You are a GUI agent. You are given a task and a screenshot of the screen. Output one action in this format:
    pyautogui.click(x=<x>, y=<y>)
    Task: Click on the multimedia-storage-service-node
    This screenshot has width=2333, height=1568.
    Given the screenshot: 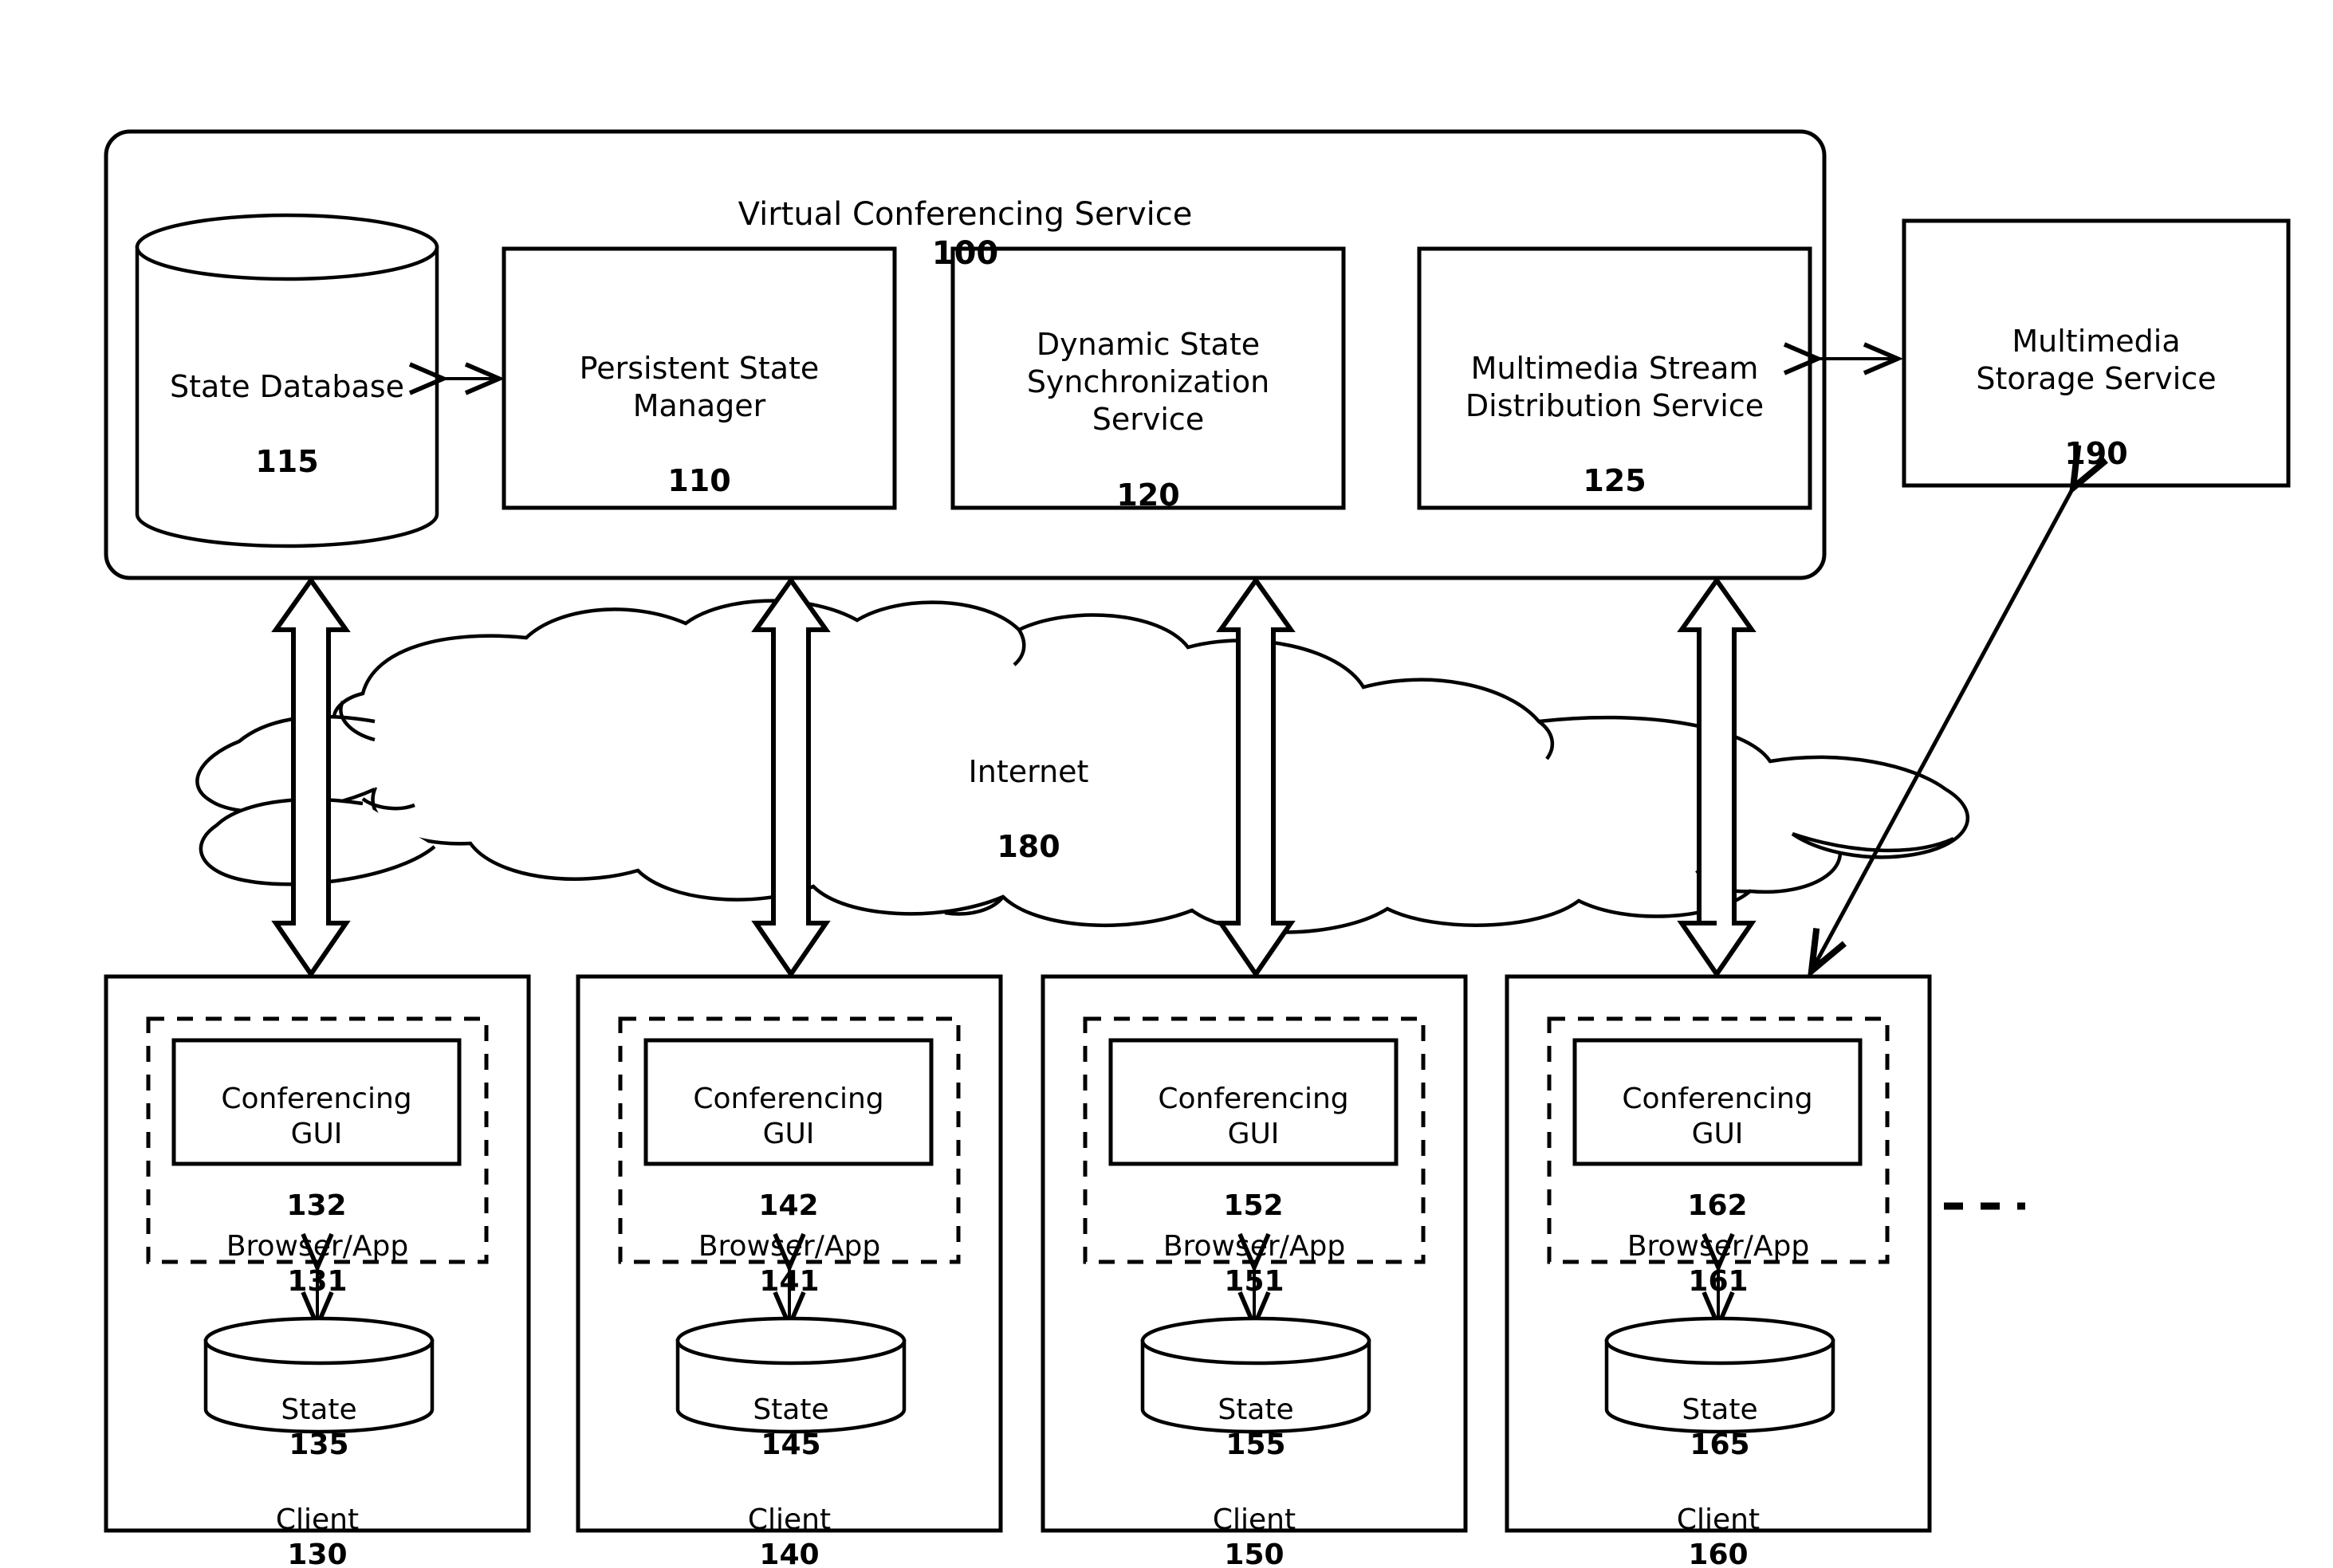 What is the action you would take?
    pyautogui.click(x=2096, y=353)
    